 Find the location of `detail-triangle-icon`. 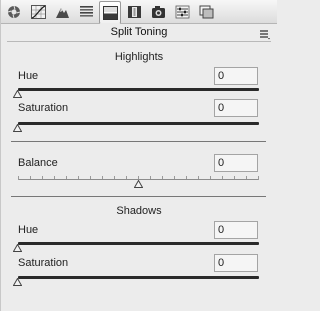

detail-triangle-icon is located at coordinates (62, 12).